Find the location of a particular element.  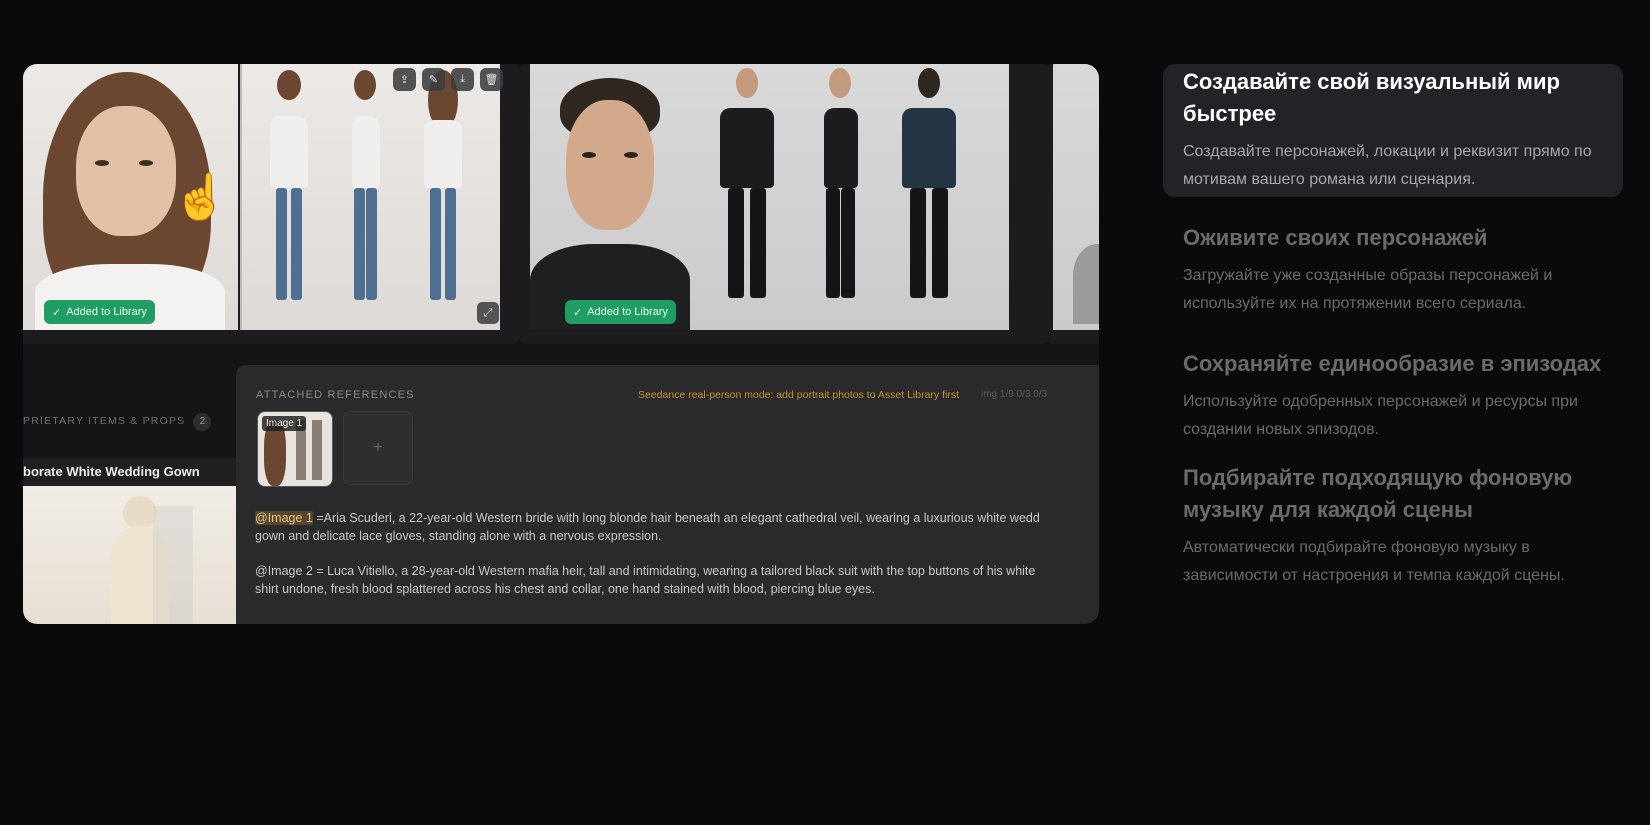

wedding-gown-image is located at coordinates (129, 555).